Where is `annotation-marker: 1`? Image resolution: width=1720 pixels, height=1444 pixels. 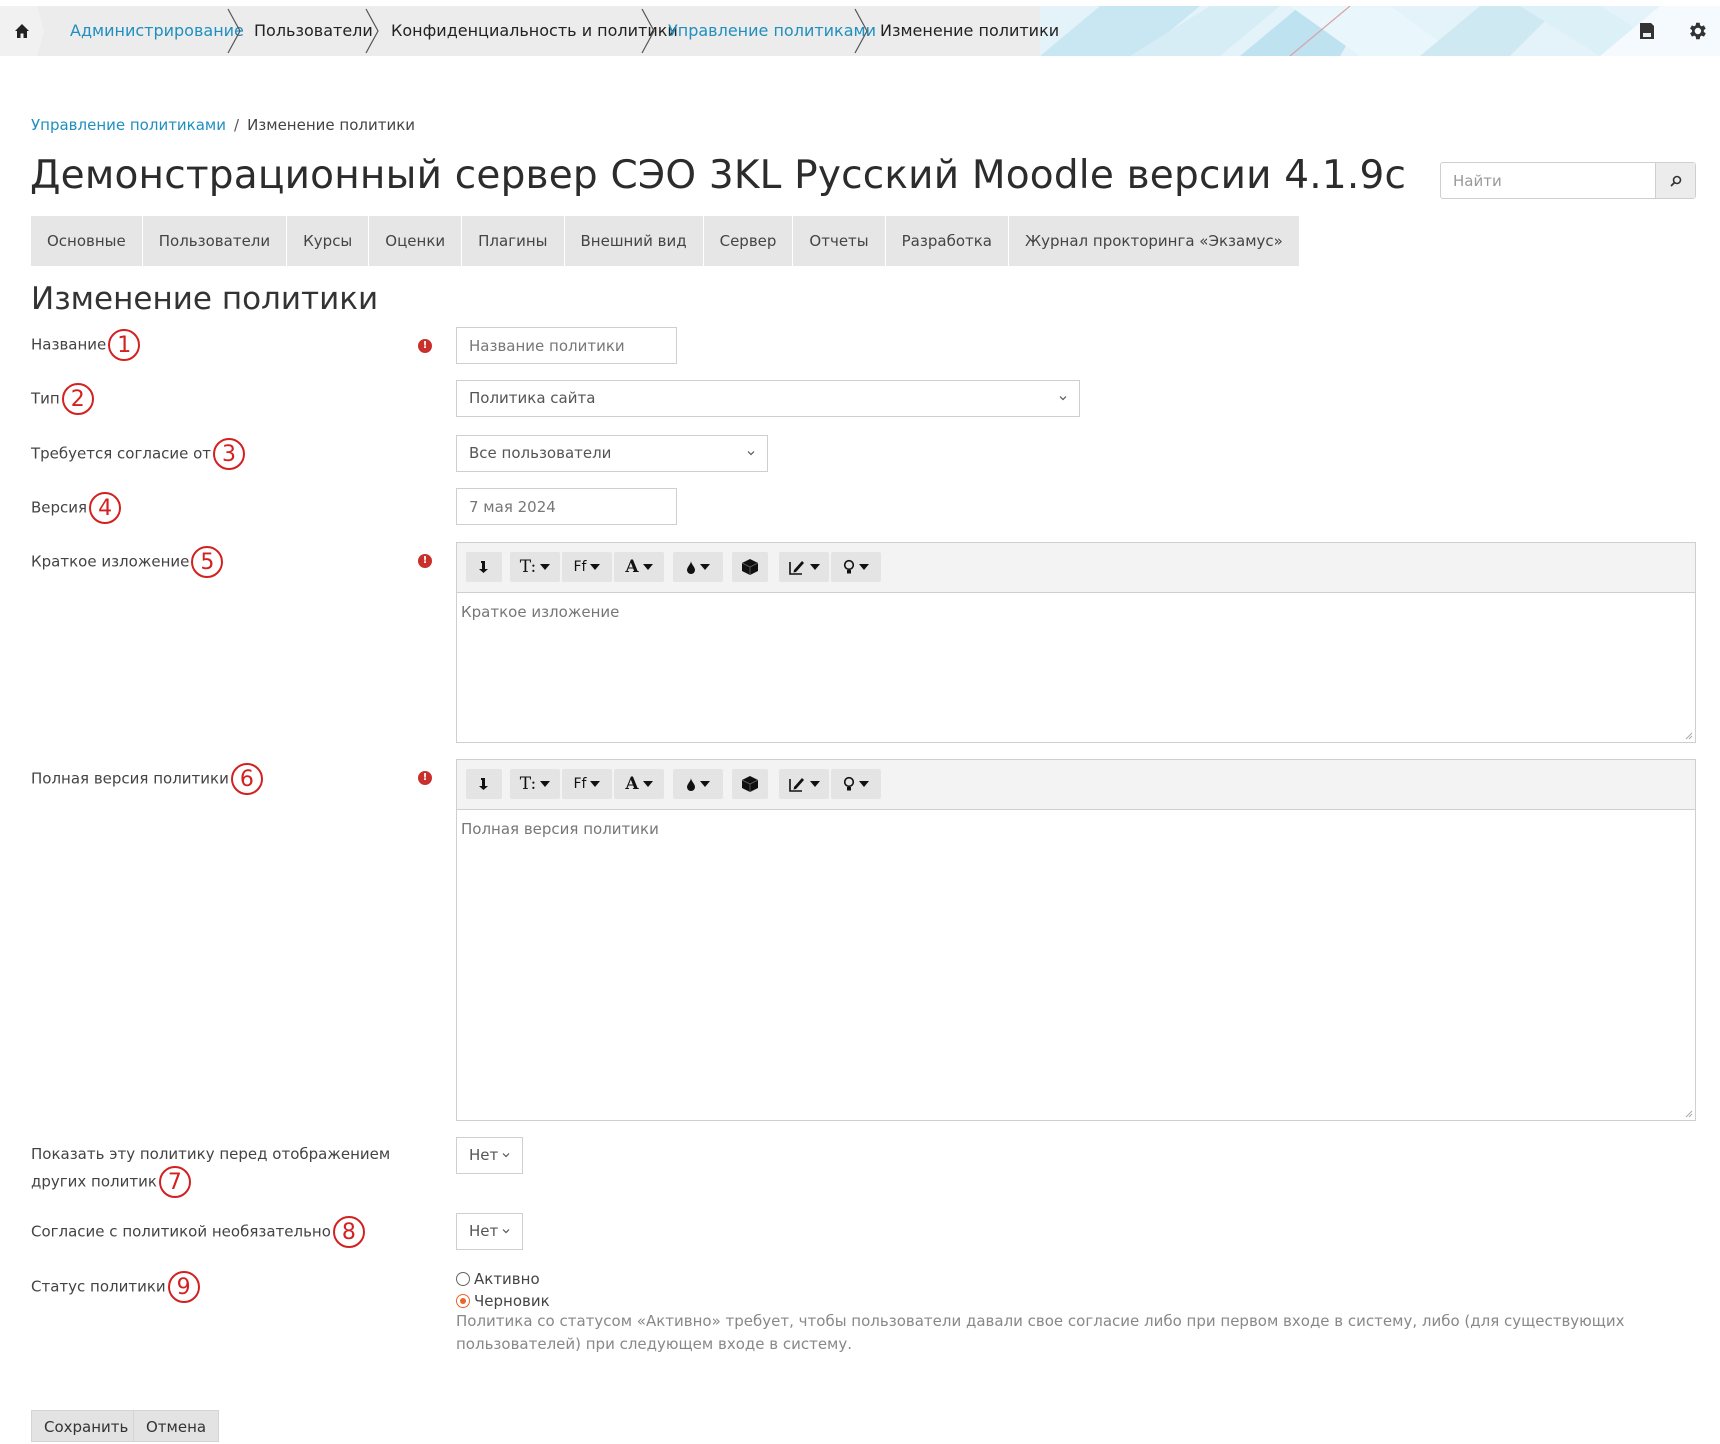 annotation-marker: 1 is located at coordinates (124, 345).